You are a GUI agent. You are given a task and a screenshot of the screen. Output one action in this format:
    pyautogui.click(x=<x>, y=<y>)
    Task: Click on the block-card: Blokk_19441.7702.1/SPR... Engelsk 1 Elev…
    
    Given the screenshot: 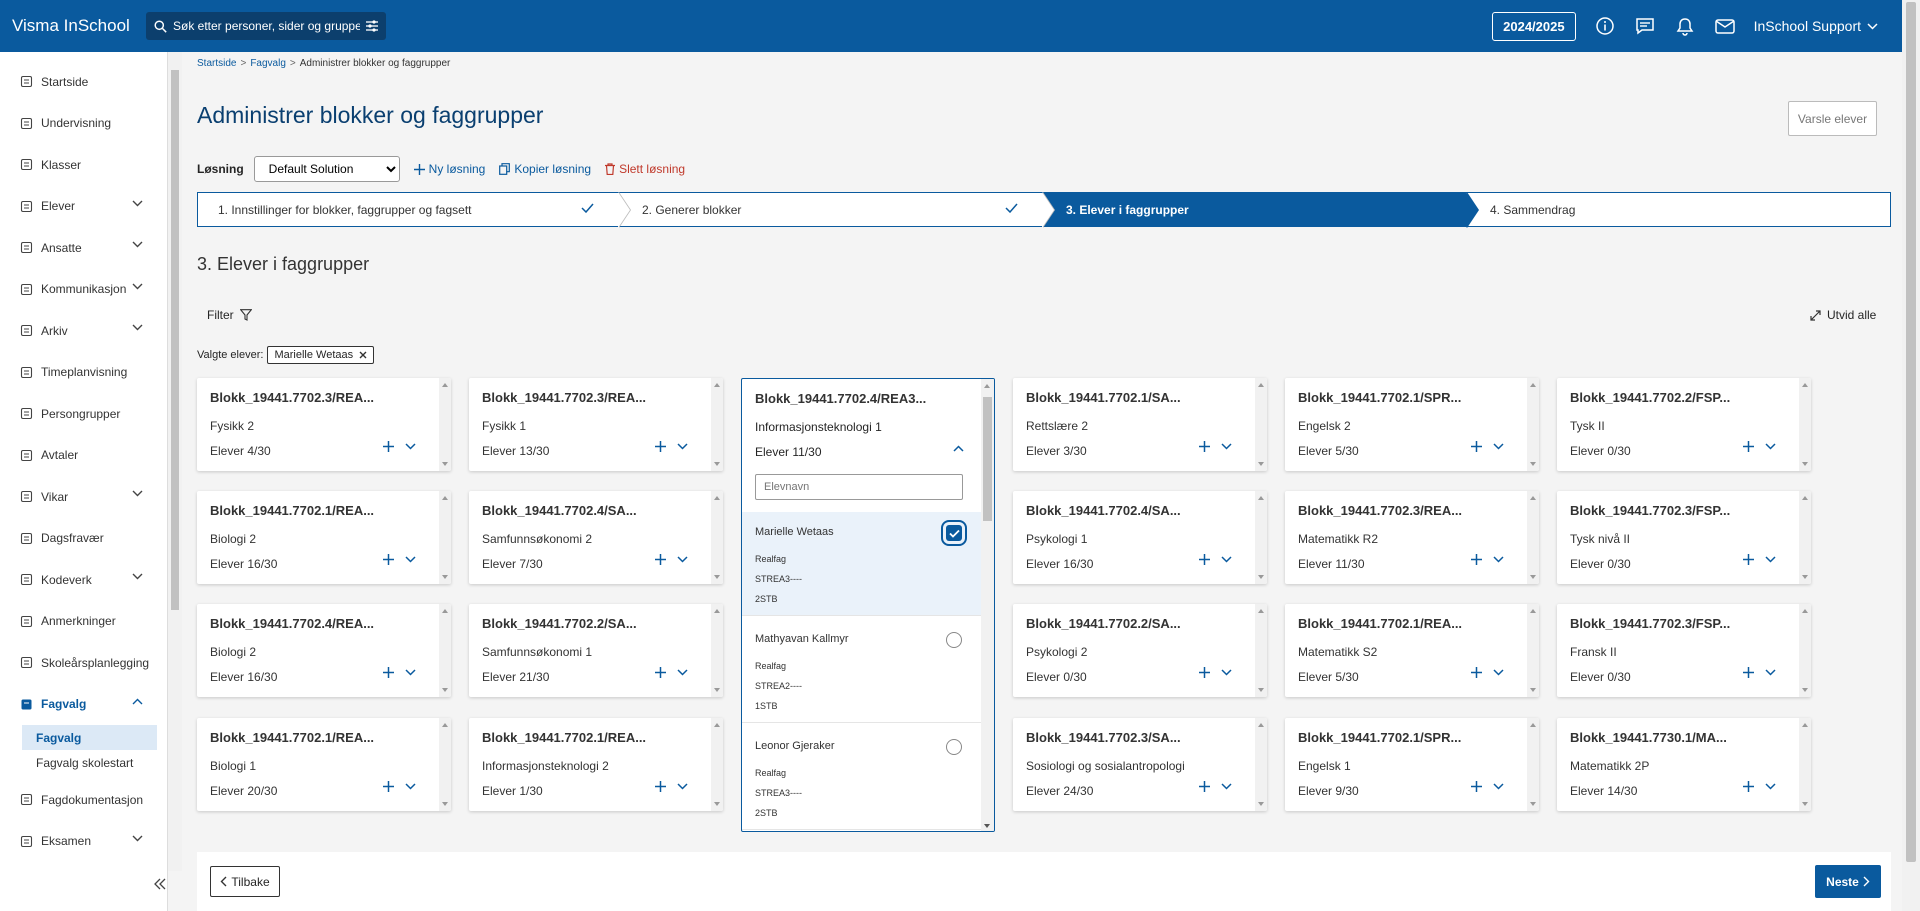 What is the action you would take?
    pyautogui.click(x=1412, y=764)
    